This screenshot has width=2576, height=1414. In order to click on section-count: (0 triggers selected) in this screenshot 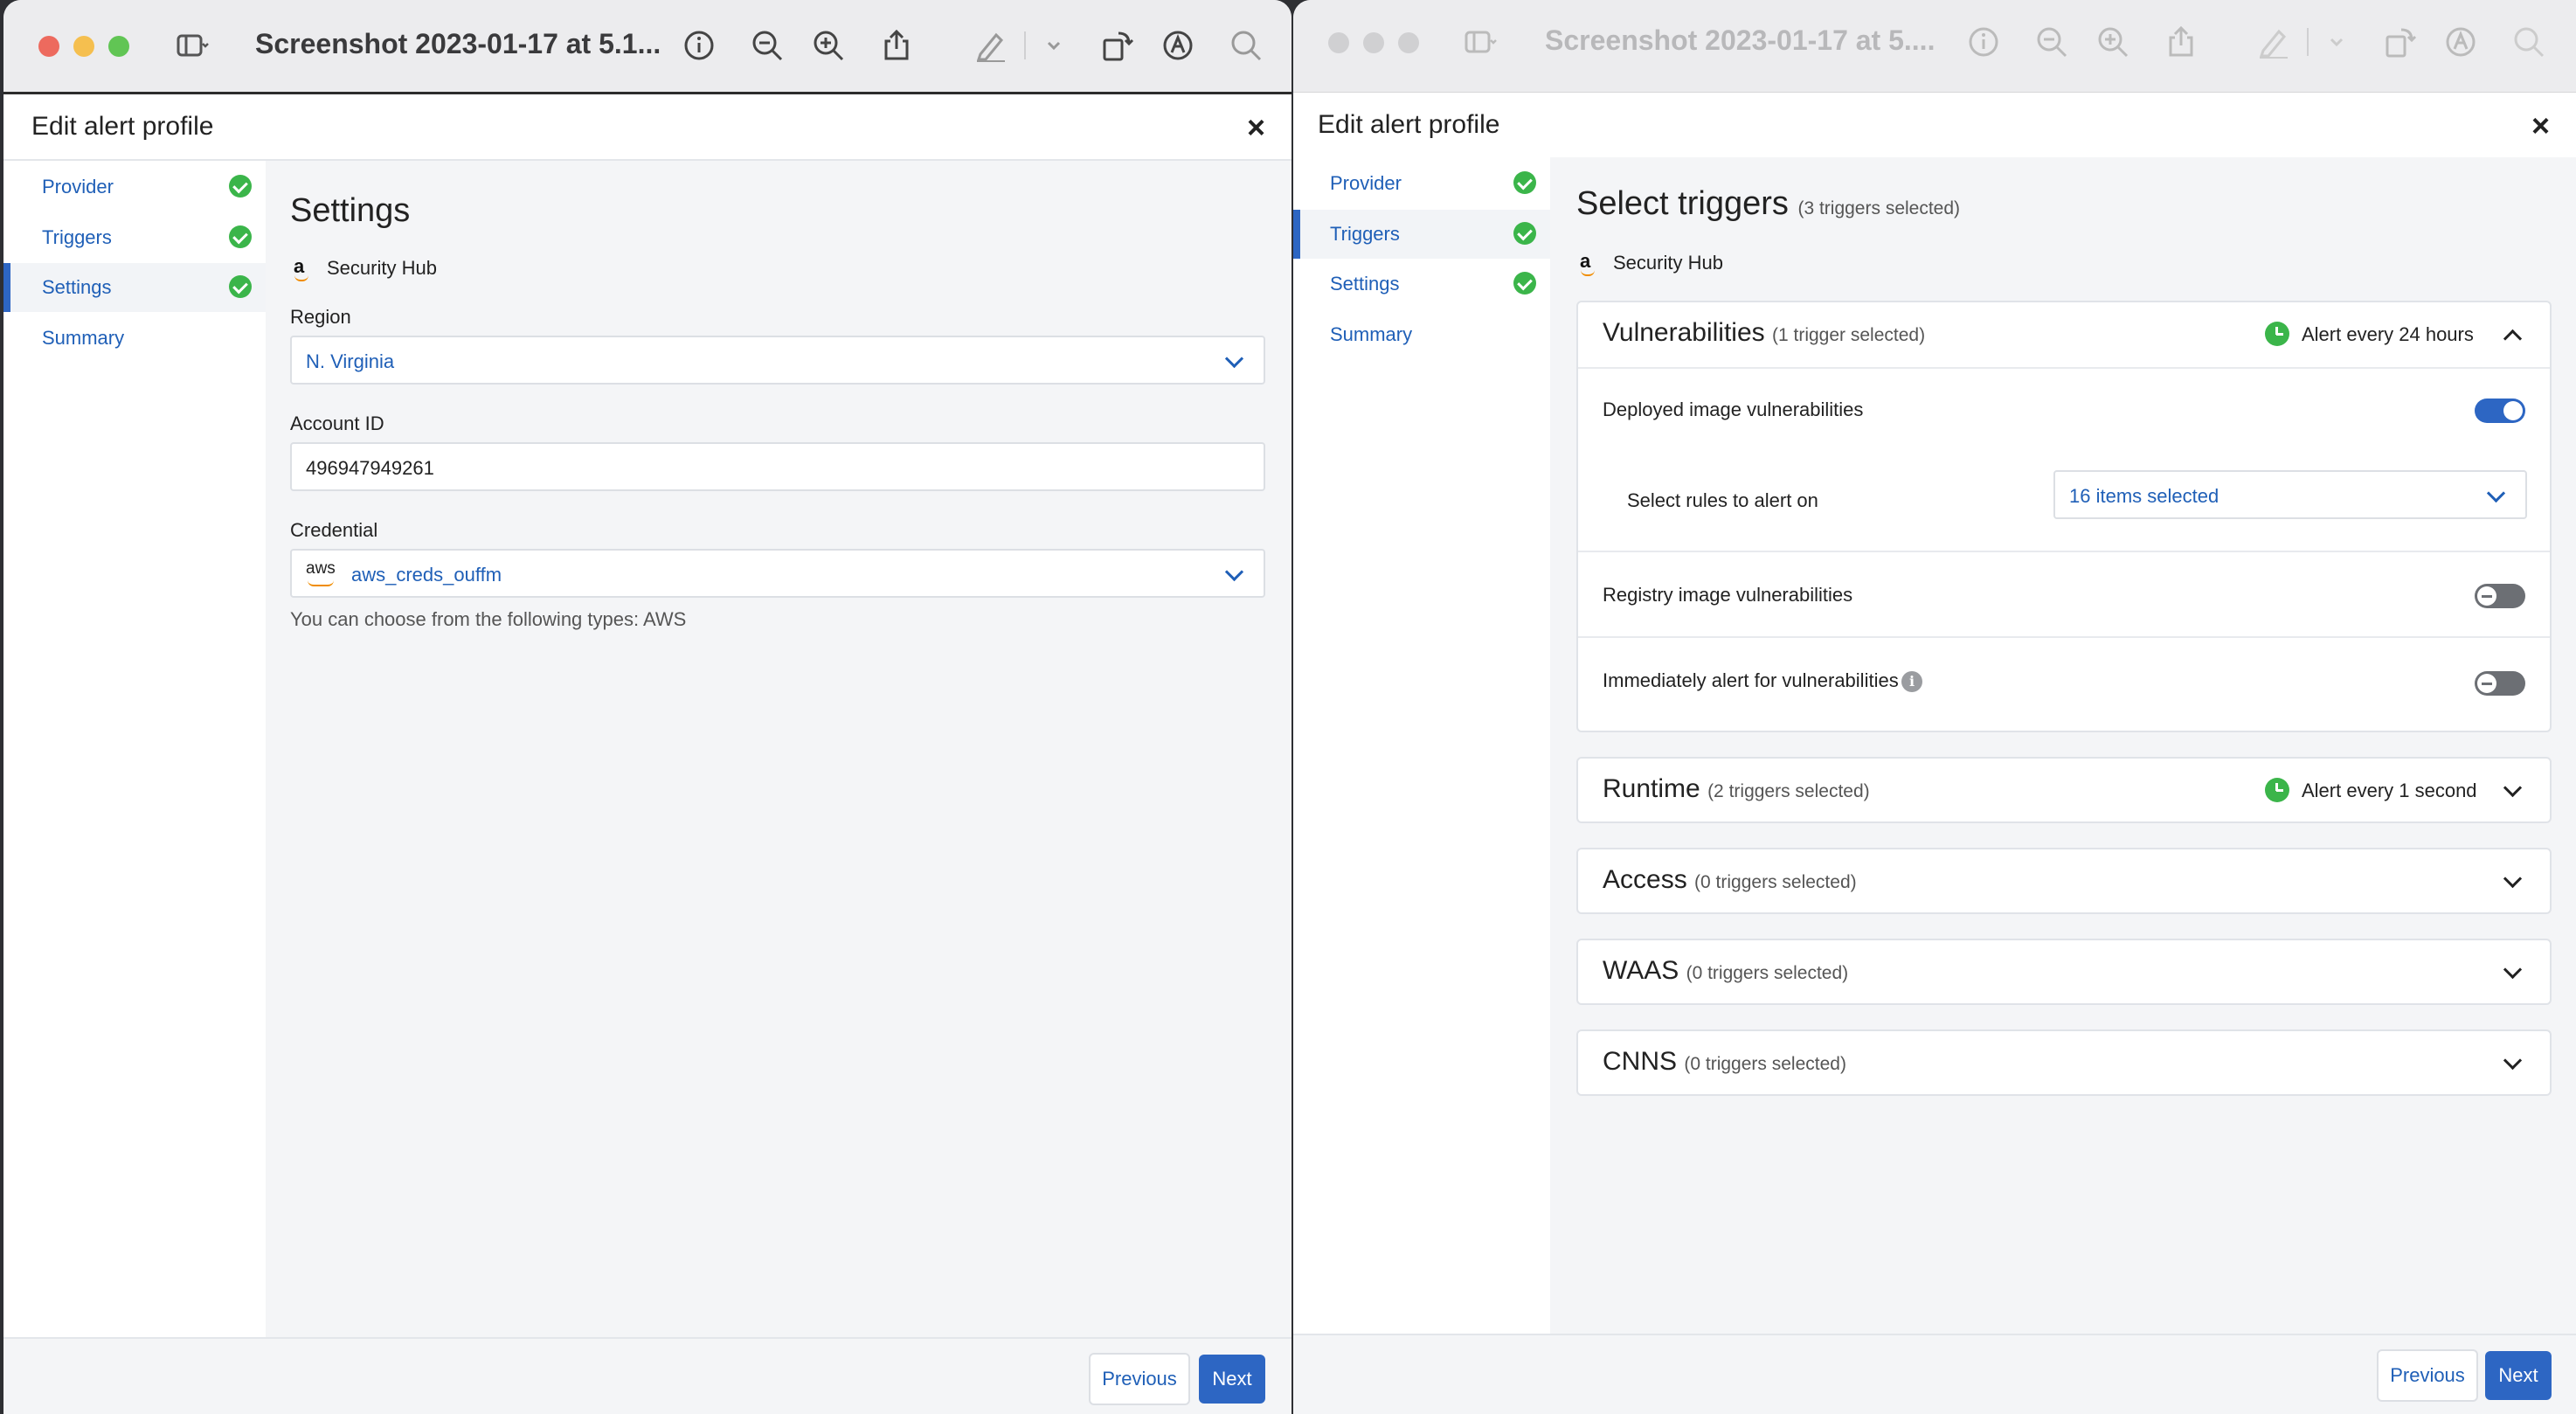, I will do `click(1767, 973)`.